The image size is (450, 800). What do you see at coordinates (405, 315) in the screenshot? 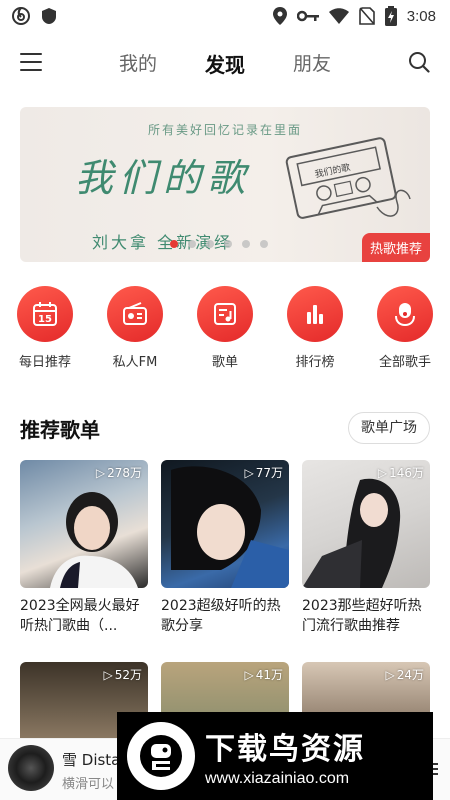
I see `singer-icon` at bounding box center [405, 315].